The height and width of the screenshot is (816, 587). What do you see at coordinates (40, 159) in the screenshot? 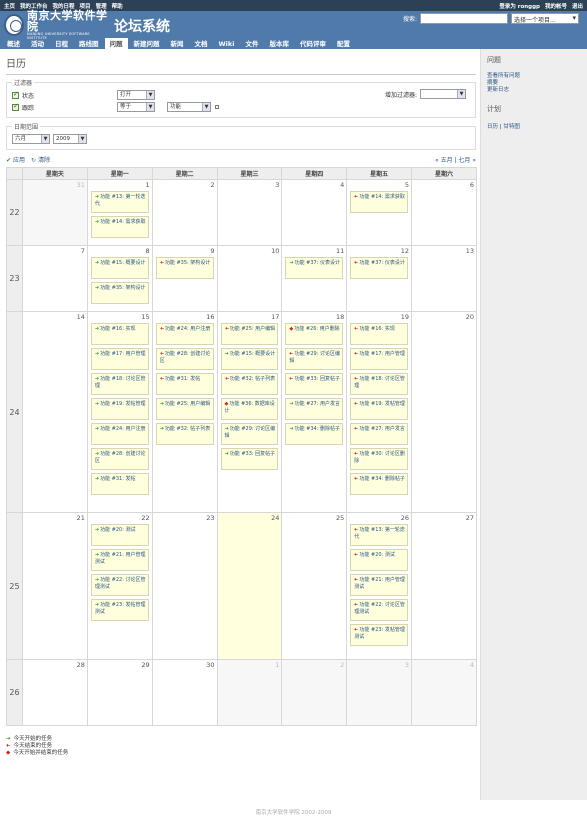
I see `clear-link: 清除` at bounding box center [40, 159].